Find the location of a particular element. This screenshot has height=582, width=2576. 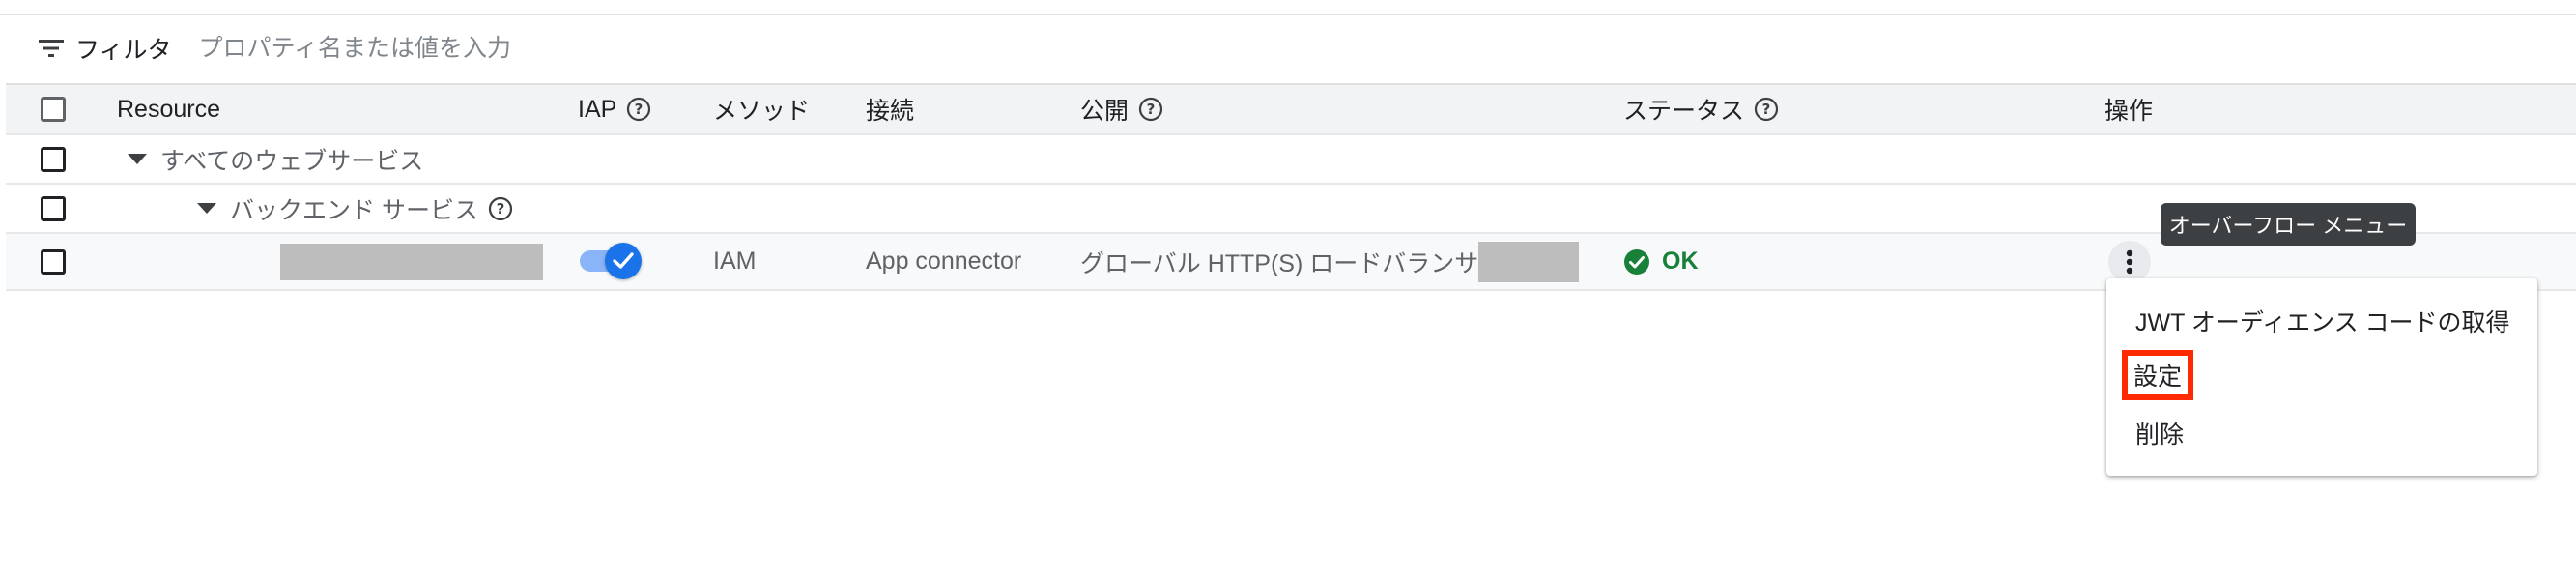

redacted-resource-name is located at coordinates (412, 261).